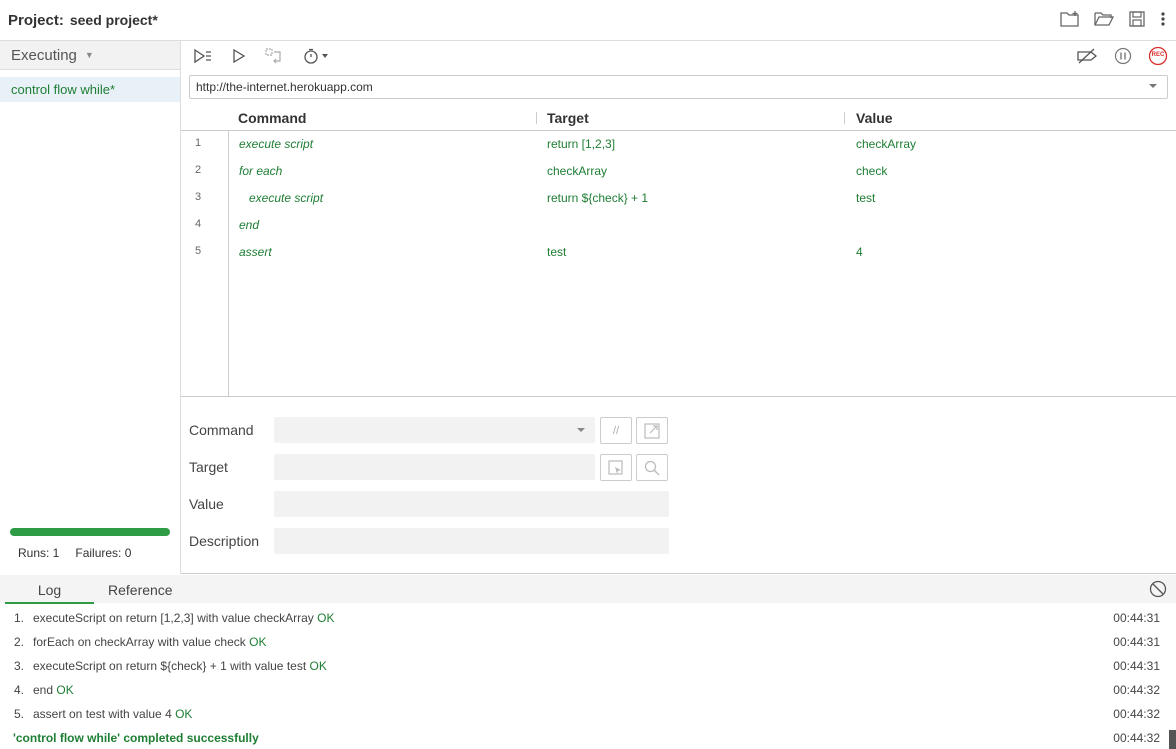 Image resolution: width=1176 pixels, height=749 pixels. I want to click on select-element-icon, so click(615, 467).